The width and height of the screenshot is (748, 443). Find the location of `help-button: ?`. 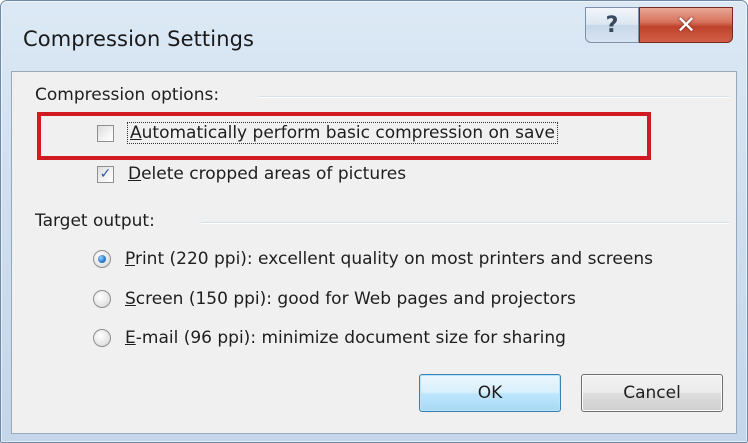

help-button: ? is located at coordinates (612, 25).